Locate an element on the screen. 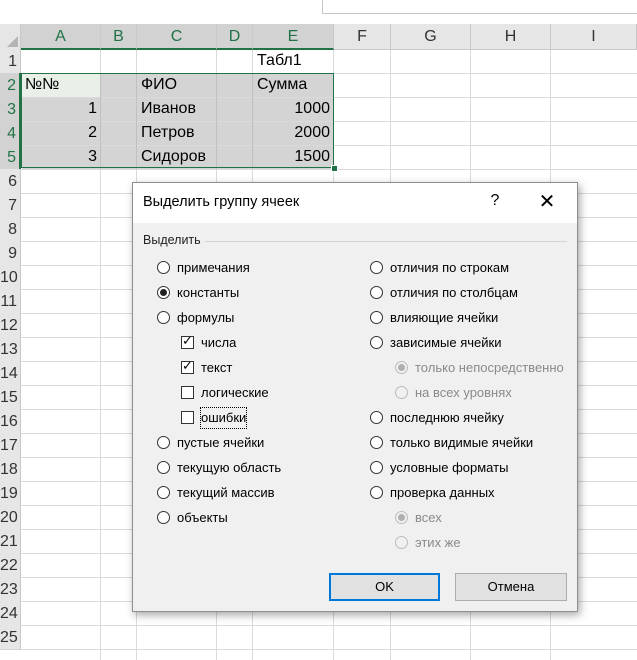 The image size is (637, 660). dialog-titlebar: Выделить группу ячеек ? ✕ is located at coordinates (355, 203).